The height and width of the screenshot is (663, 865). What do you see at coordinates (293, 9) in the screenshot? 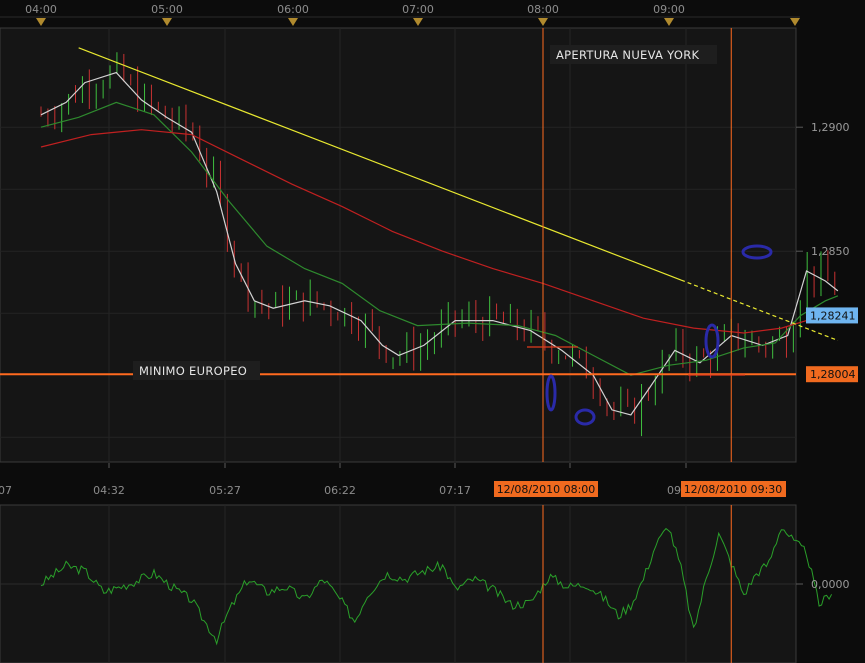
I see `top-tick-label: 06:00` at bounding box center [293, 9].